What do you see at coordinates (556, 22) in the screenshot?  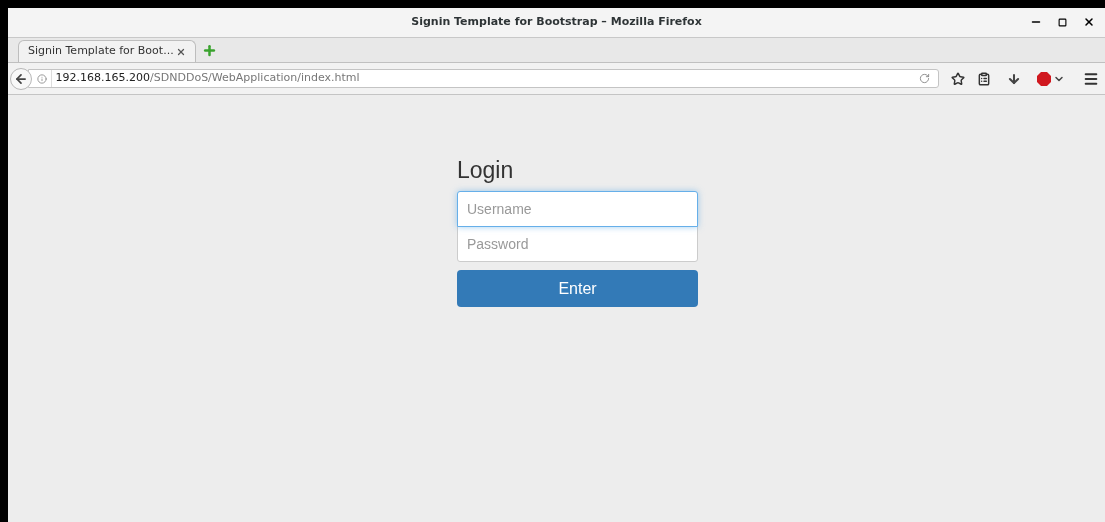 I see `window-title: Signin Template for Bootstrap – Mozilla Firefox` at bounding box center [556, 22].